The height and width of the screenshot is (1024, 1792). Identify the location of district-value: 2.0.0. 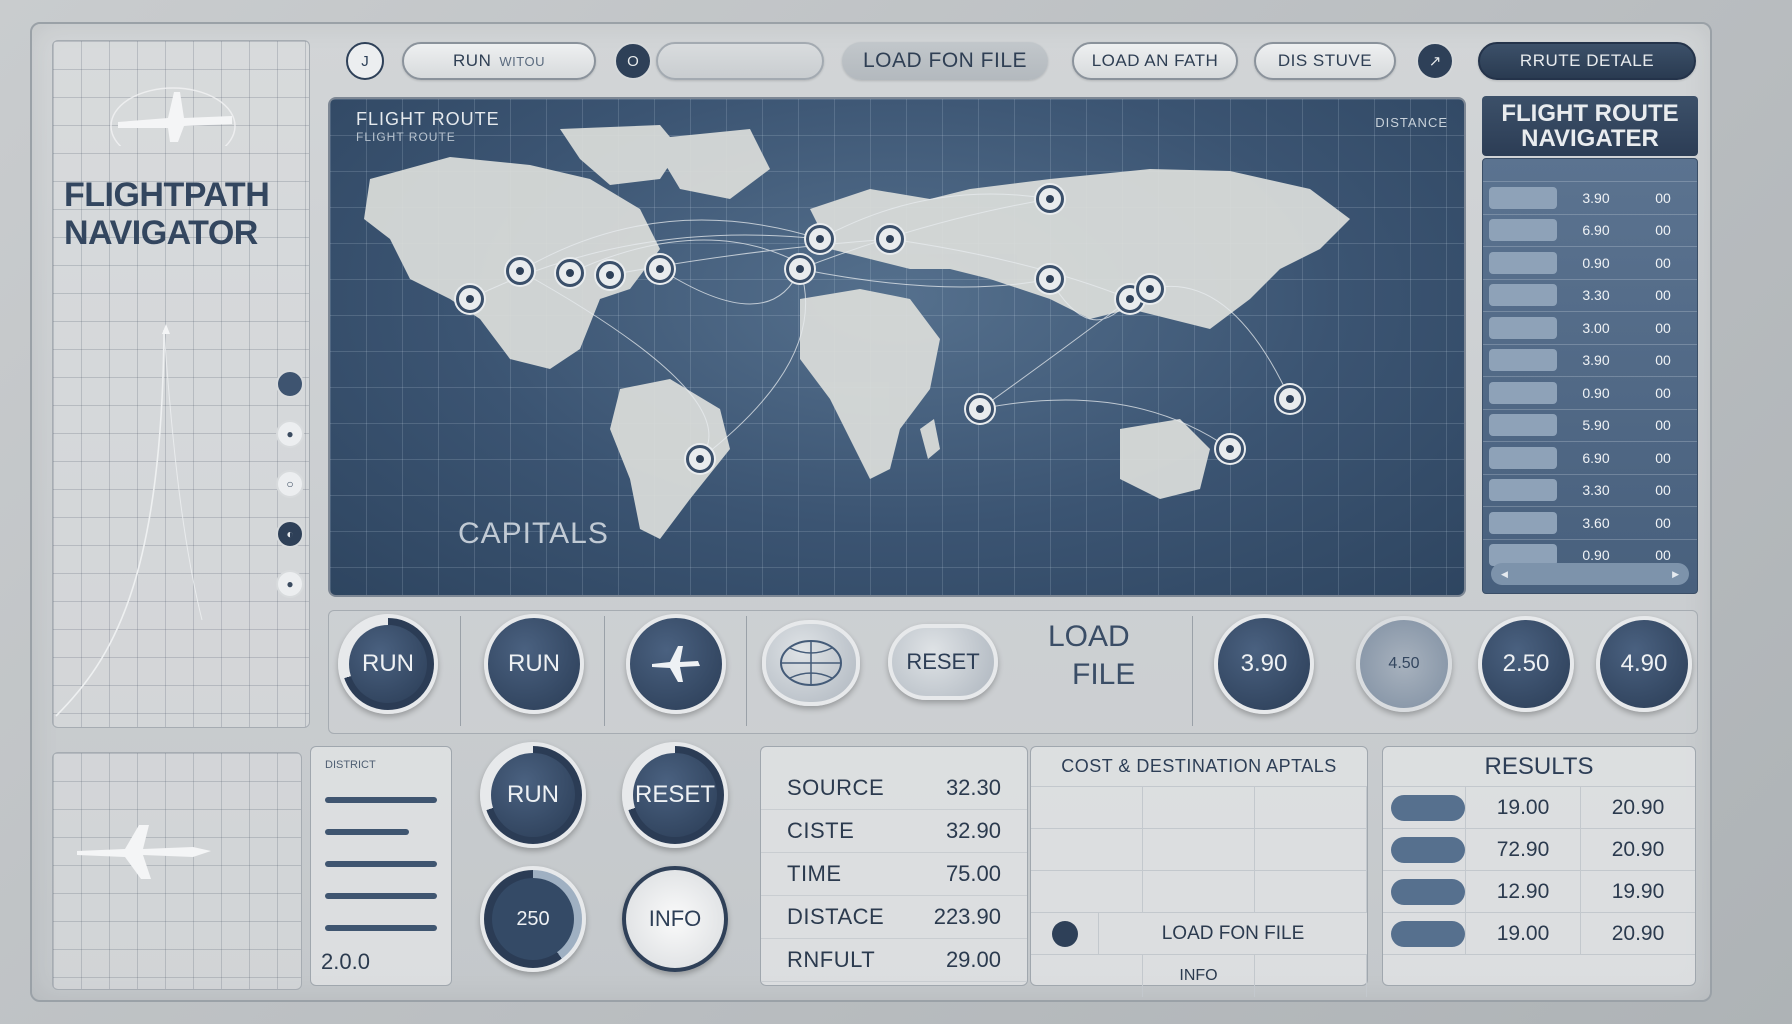
(345, 961).